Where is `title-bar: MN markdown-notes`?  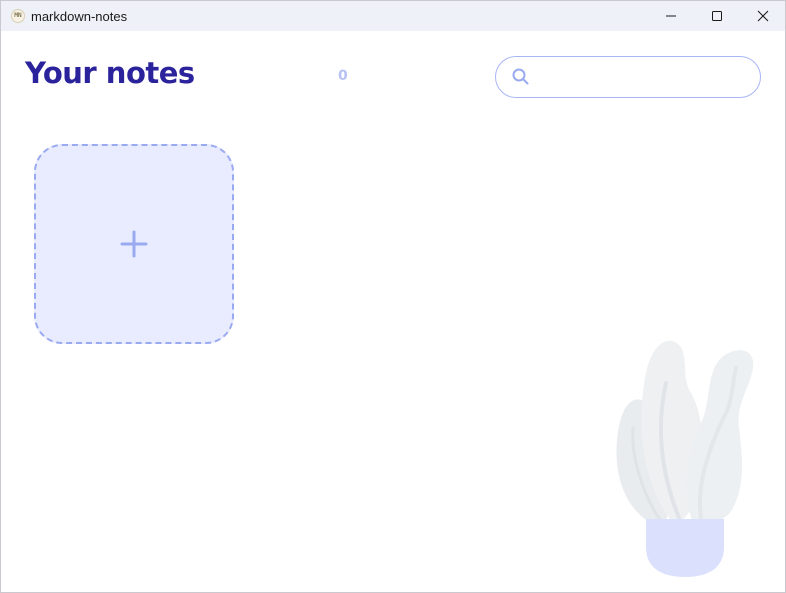 title-bar: MN markdown-notes is located at coordinates (393, 16).